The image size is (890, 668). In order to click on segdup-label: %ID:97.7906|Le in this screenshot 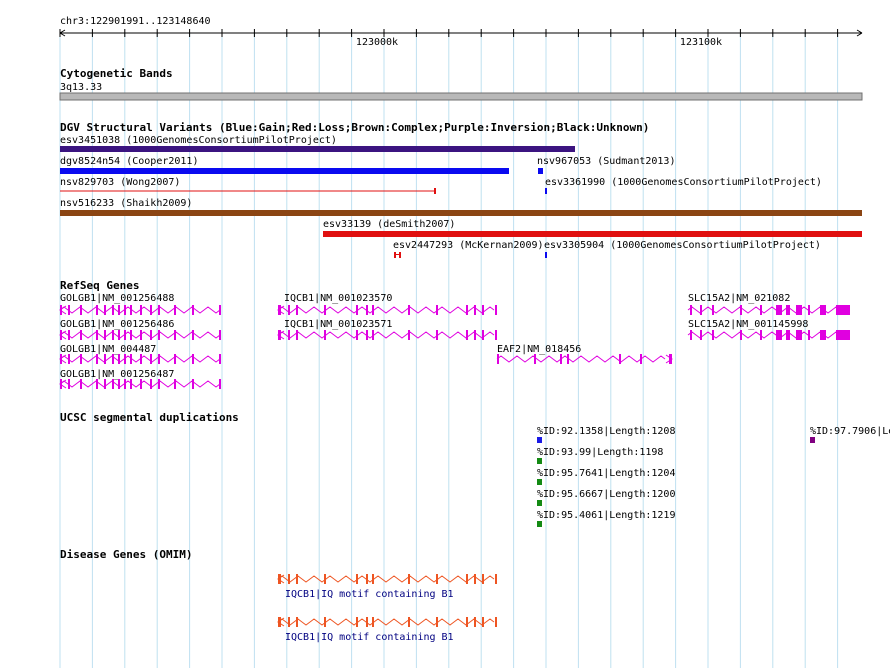, I will do `click(850, 431)`.